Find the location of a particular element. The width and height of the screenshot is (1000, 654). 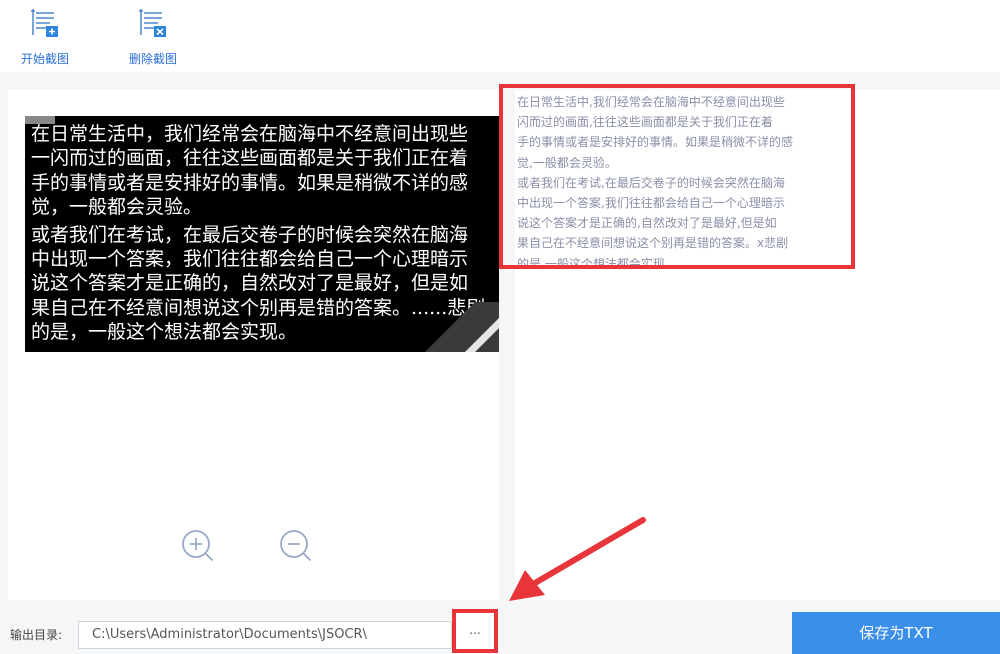

screenshot-add-icon is located at coordinates (44, 23).